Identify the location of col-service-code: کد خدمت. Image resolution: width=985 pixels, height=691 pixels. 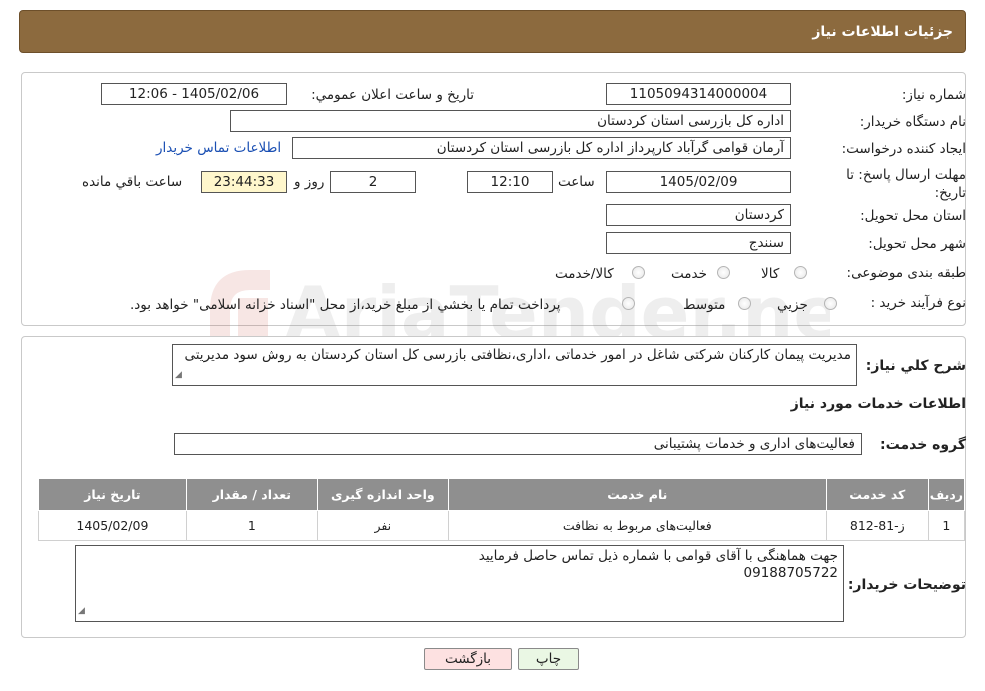
(877, 494).